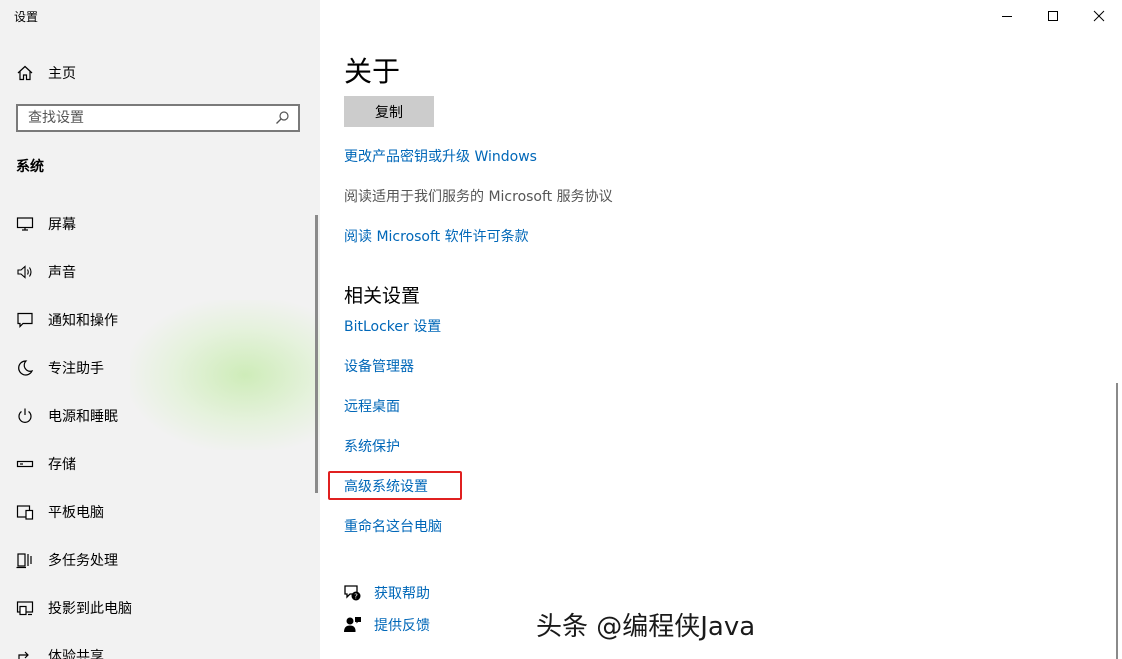  I want to click on device-manager-link: 设备管理器, so click(379, 366).